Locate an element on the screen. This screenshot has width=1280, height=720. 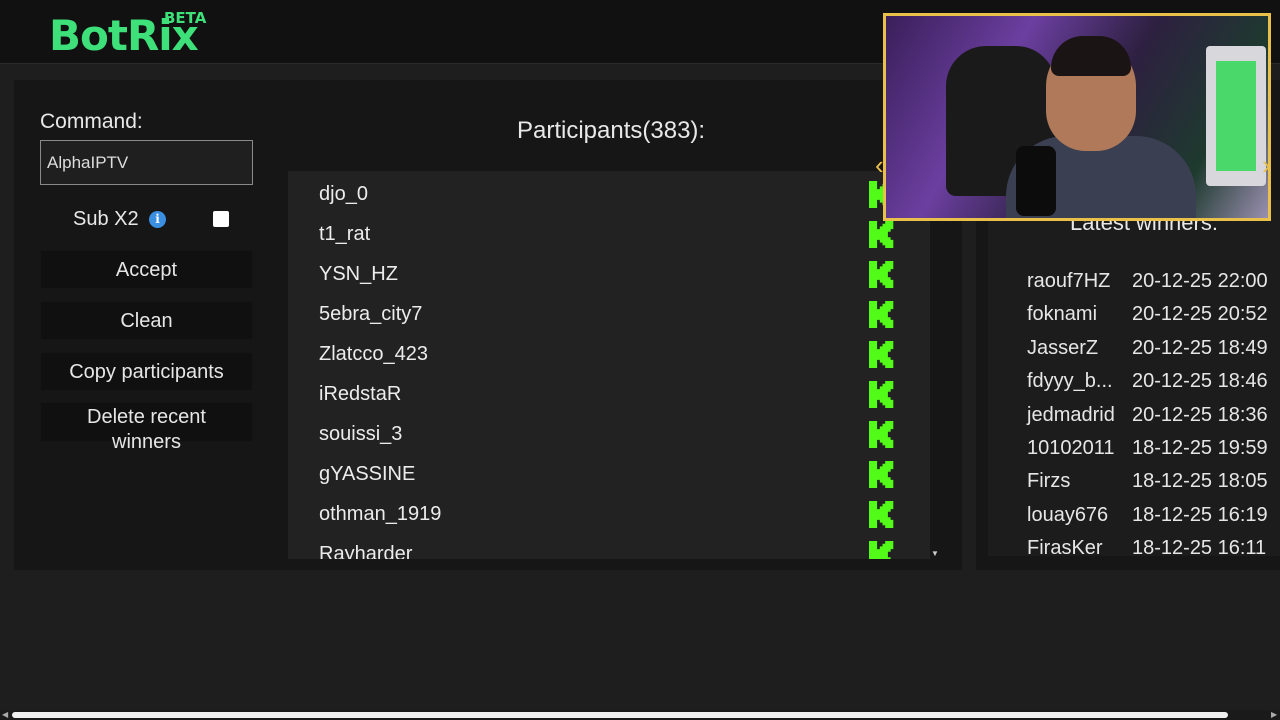
horizontal-scrollbar: ◀ ▶ is located at coordinates (640, 715).